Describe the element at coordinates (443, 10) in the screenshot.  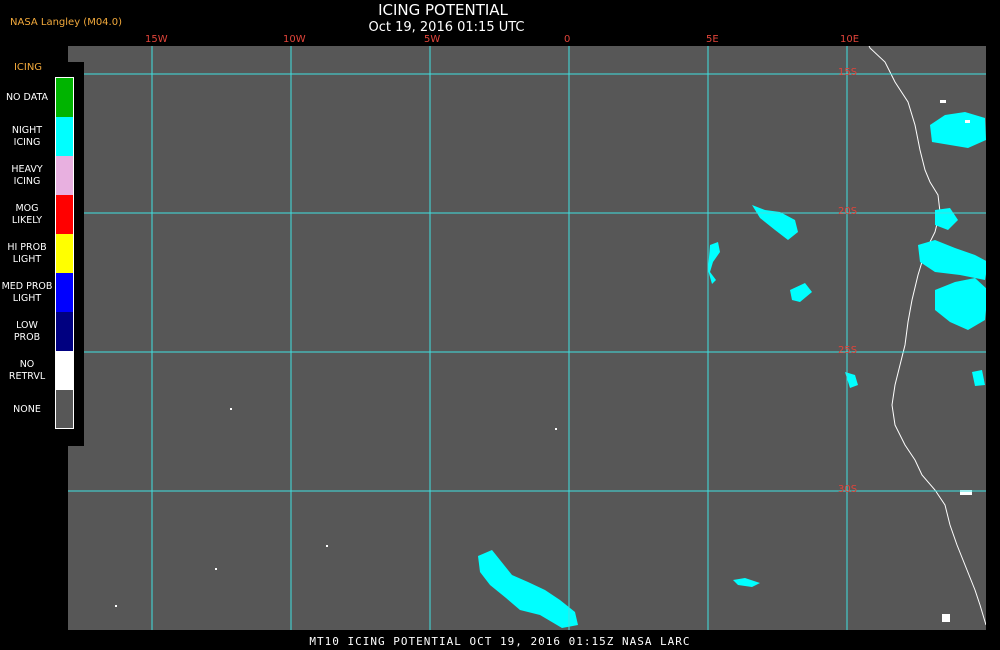
I see `page-title: ICING POTENTIAL` at that location.